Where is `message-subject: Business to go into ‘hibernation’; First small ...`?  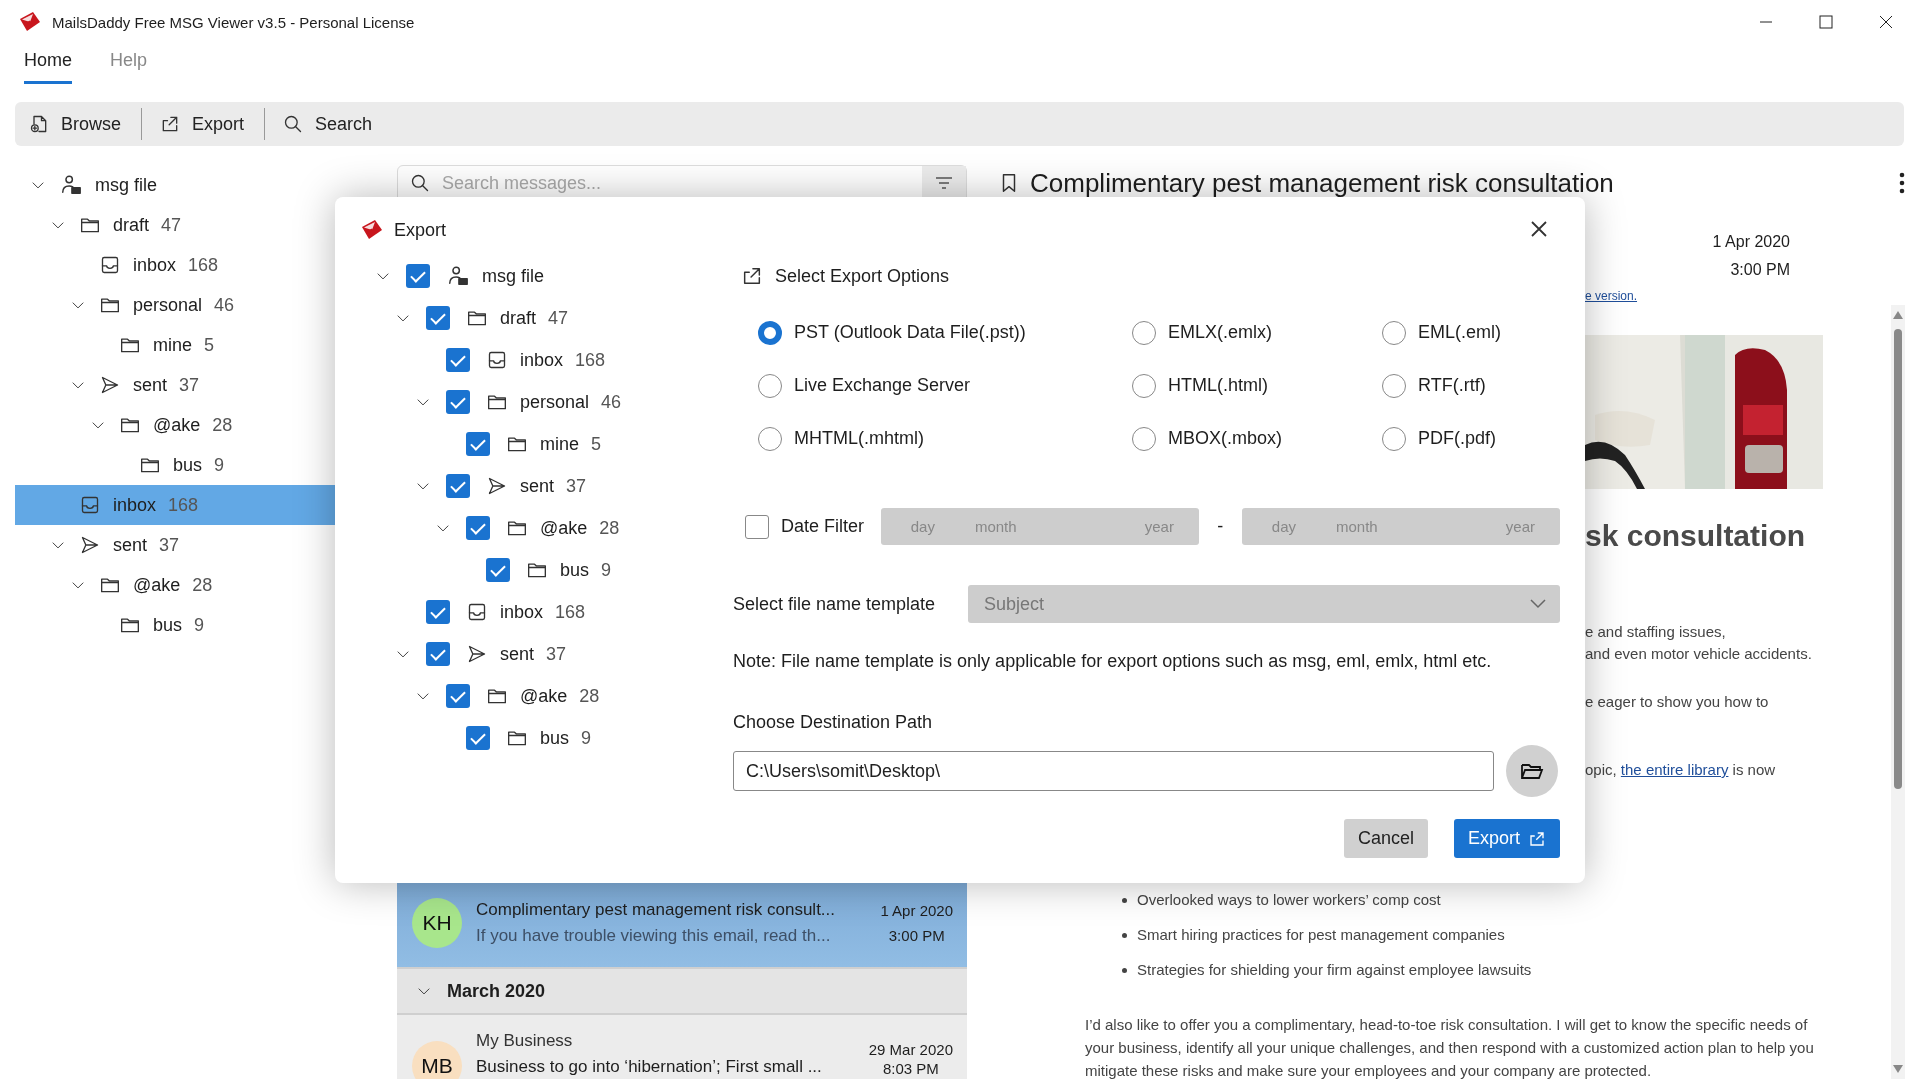
message-subject: Business to go into ‘hibernation’; First small ... is located at coordinates (649, 1067).